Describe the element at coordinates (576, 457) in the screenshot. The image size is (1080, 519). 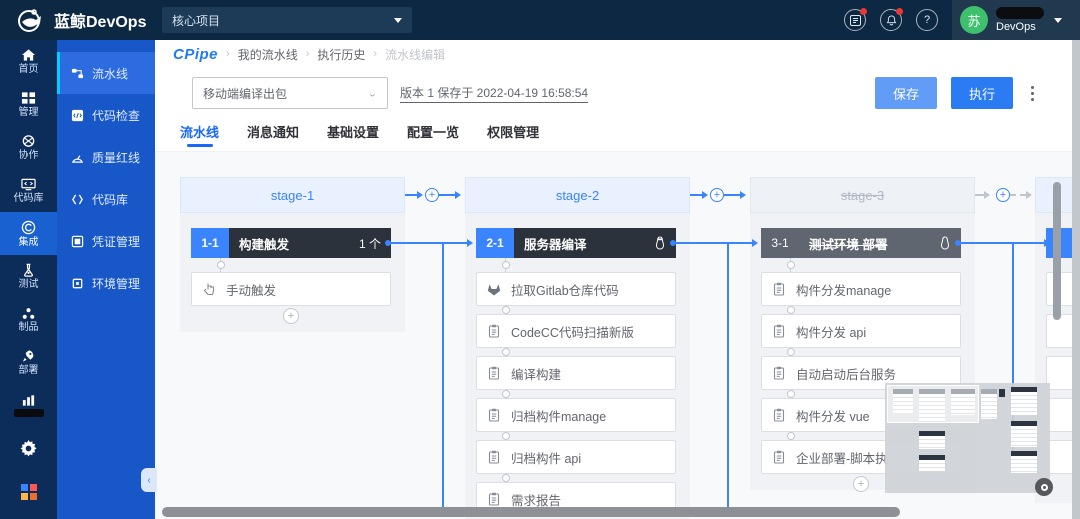
I see `task-archive-api: 归档构件 api` at that location.